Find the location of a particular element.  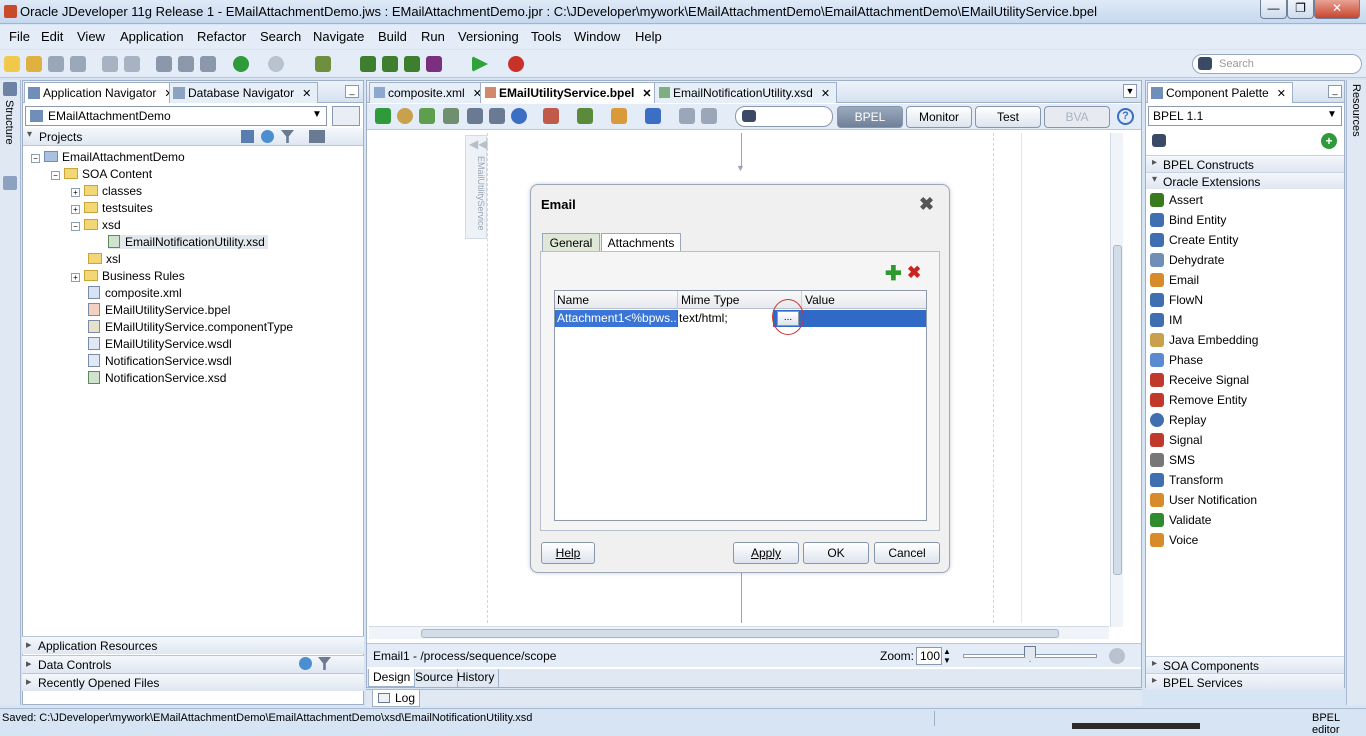

tab-component-palette: Component Palette ✕ is located at coordinates (1220, 92).